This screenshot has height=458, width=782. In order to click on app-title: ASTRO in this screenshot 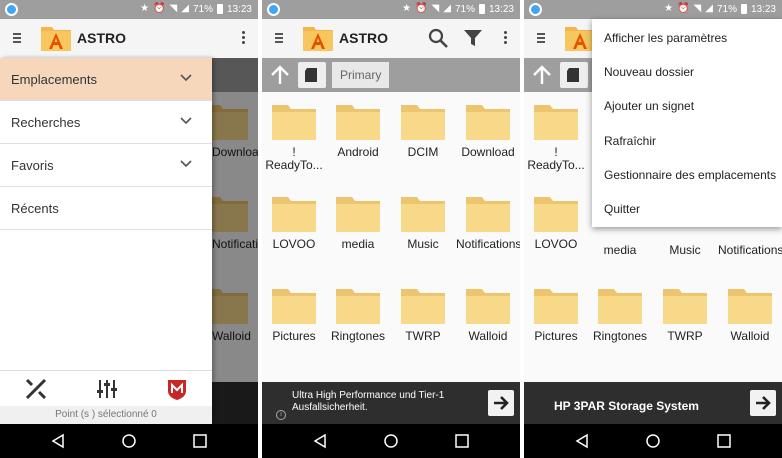, I will do `click(363, 38)`.